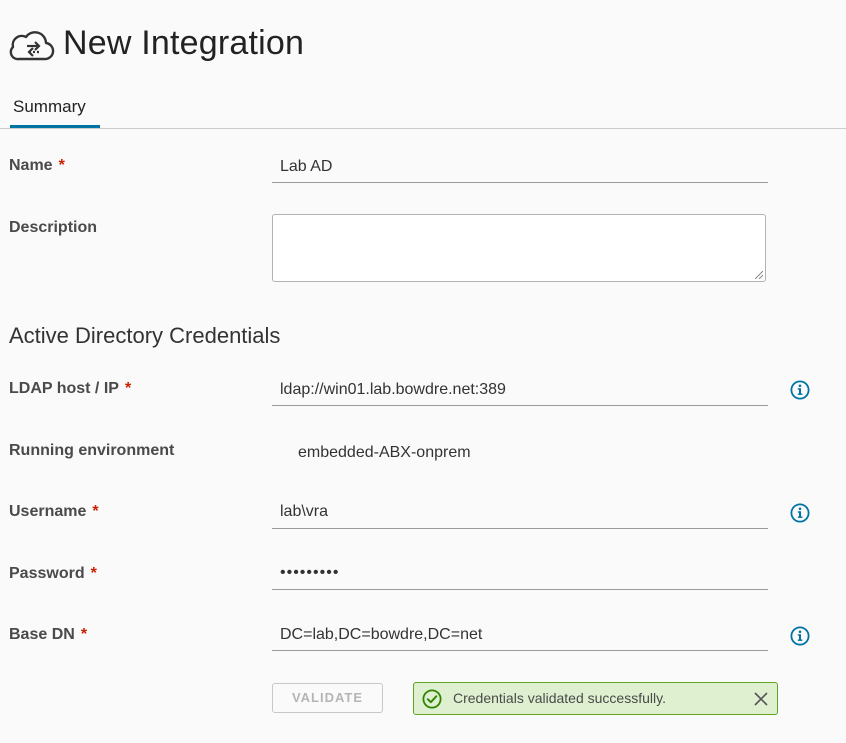  What do you see at coordinates (759, 275) in the screenshot?
I see `resize-grip-icon` at bounding box center [759, 275].